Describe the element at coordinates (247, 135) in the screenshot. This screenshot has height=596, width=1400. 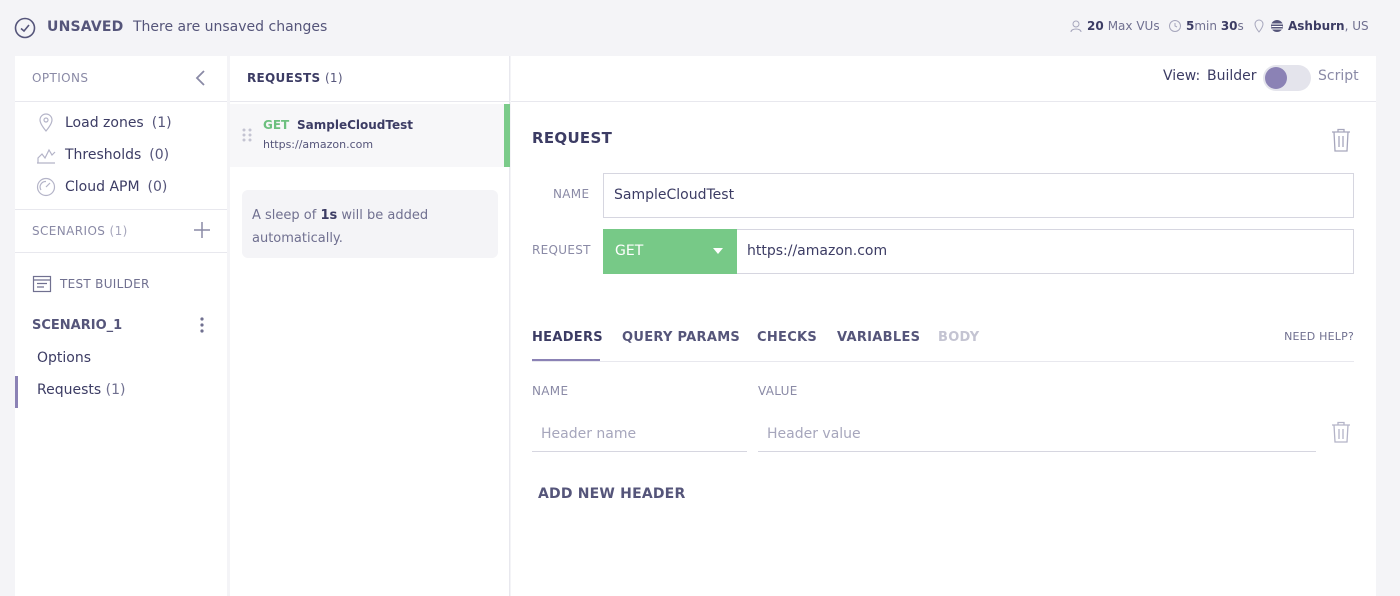
I see `drag-handle-icon` at that location.